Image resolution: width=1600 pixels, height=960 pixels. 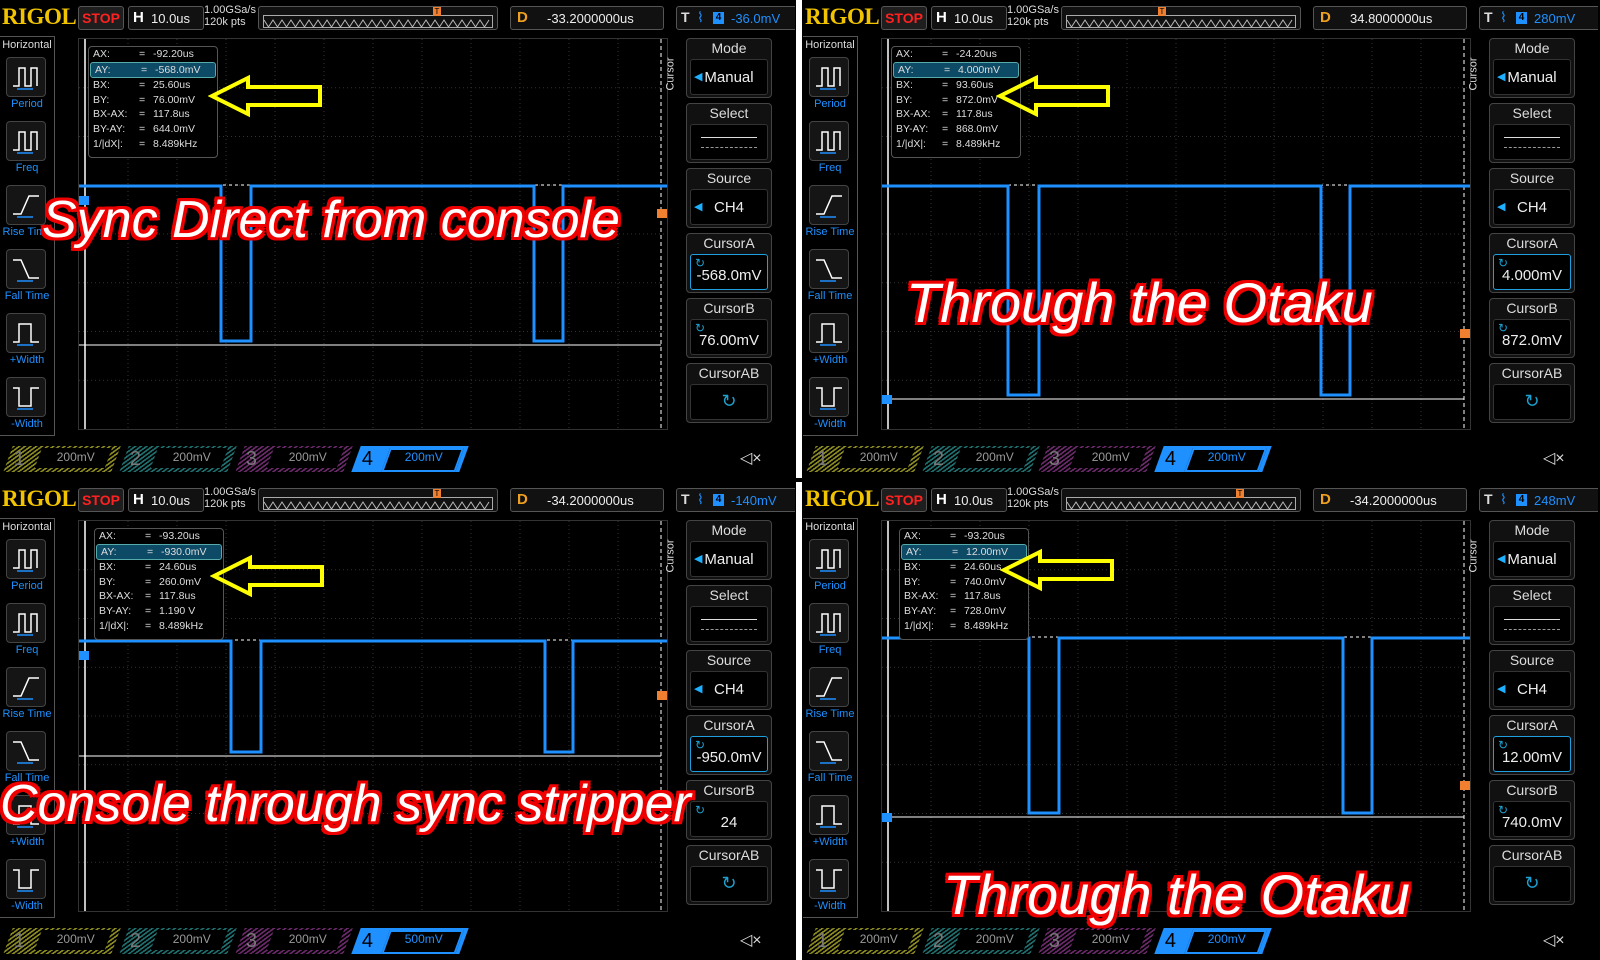 I want to click on cursor-a-value-box: ↻ 12.00mV, so click(x=1532, y=754).